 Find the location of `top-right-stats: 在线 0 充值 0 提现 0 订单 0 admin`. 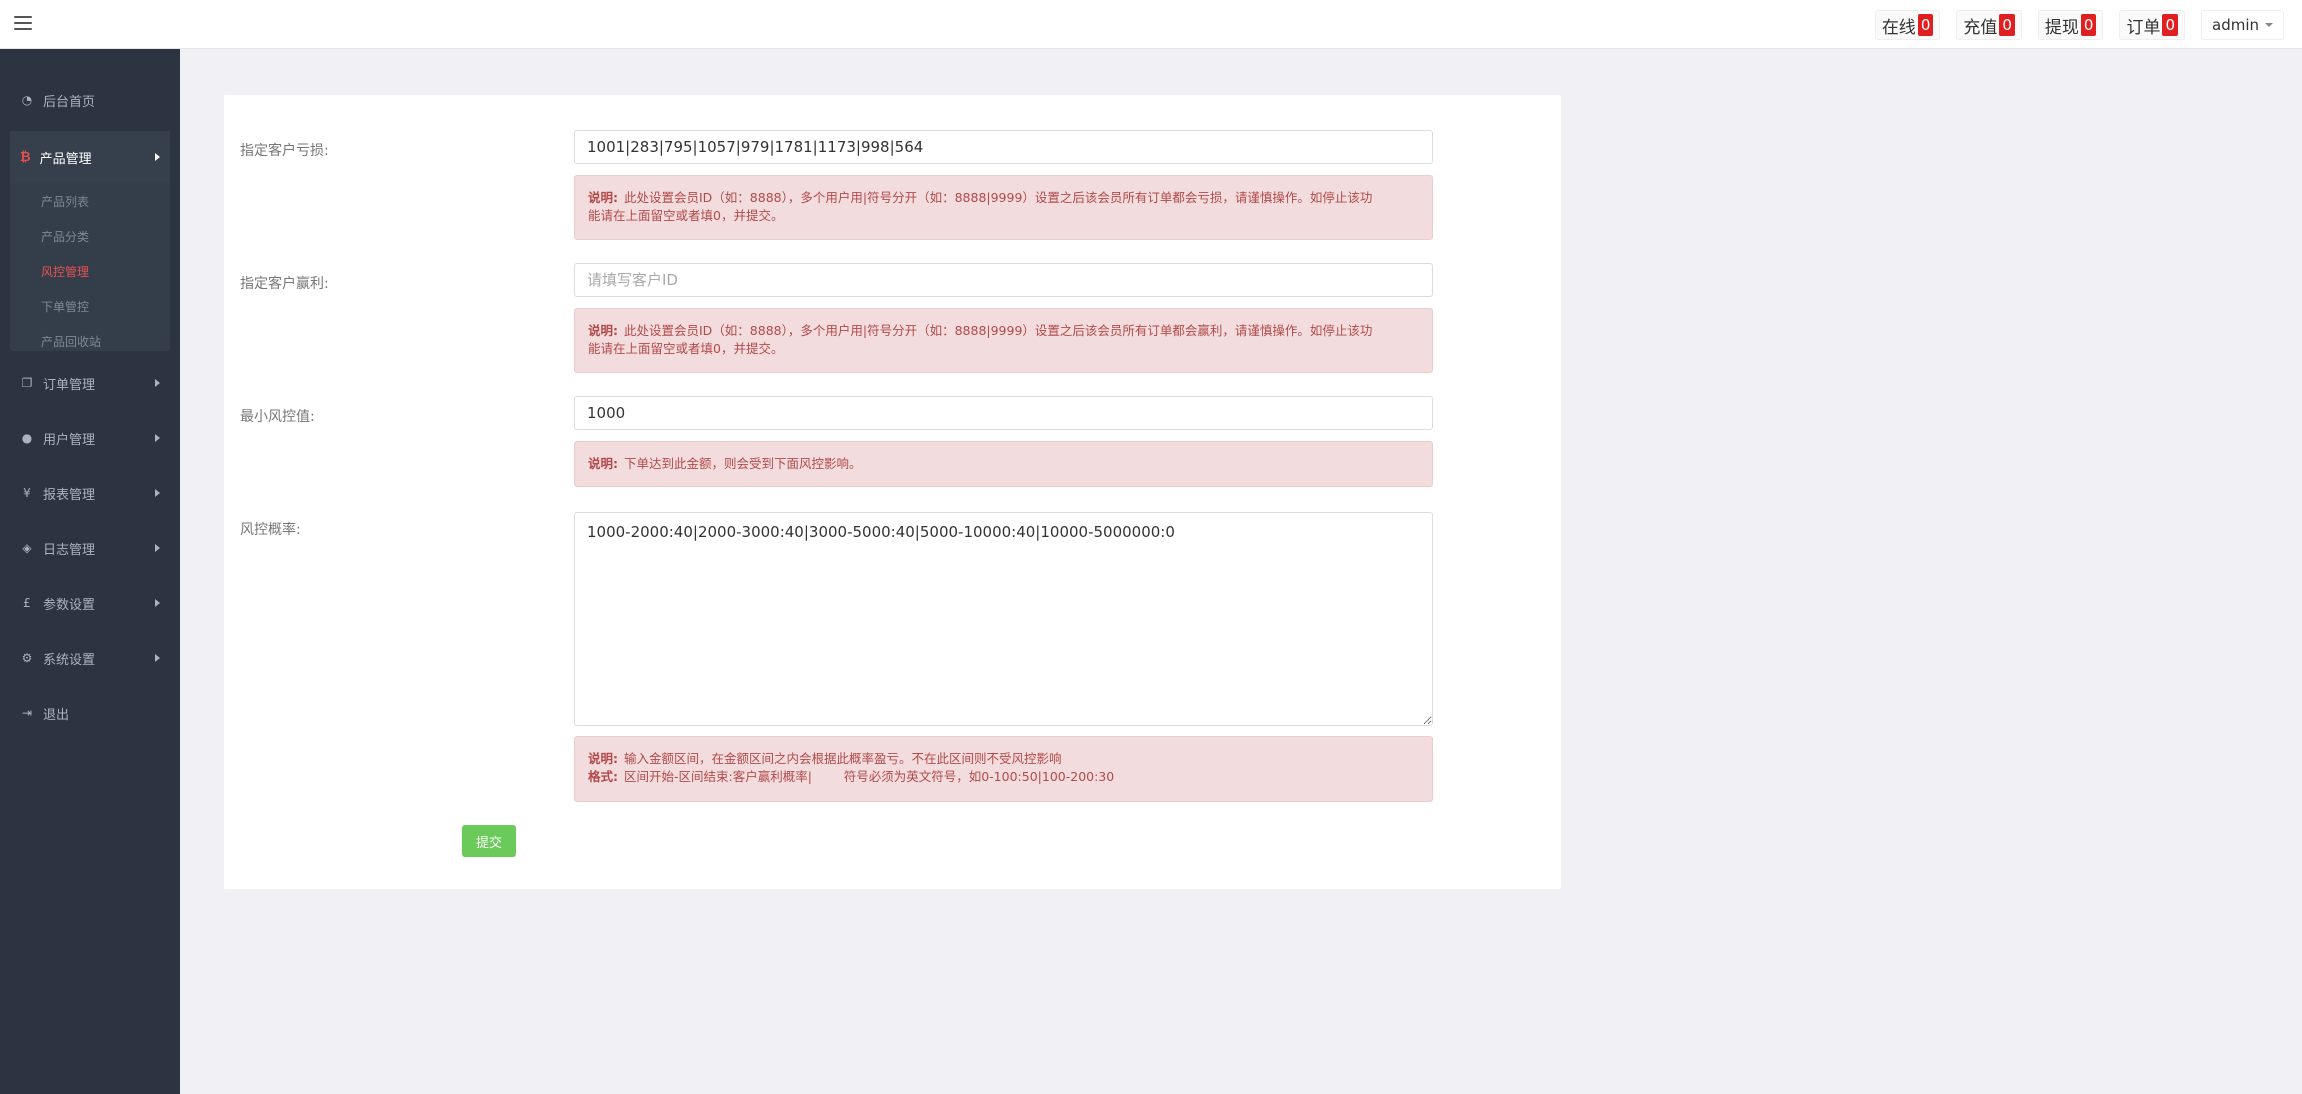

top-right-stats: 在线 0 充值 0 提现 0 订单 0 admin is located at coordinates (2079, 25).